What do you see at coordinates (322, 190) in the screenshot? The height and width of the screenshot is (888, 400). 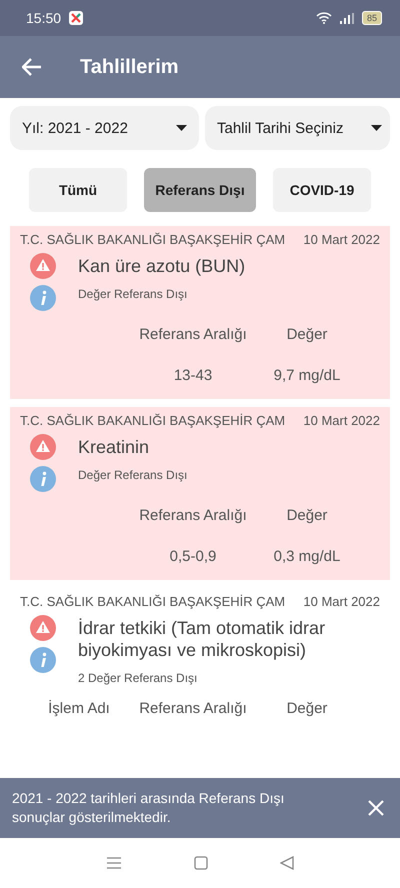 I see `filter-tab: COVID-19` at bounding box center [322, 190].